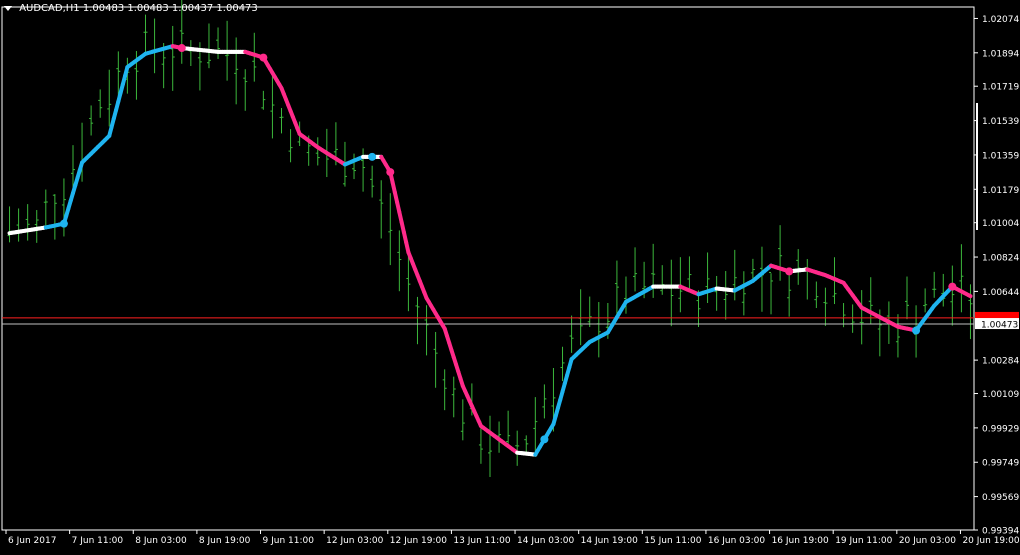 The width and height of the screenshot is (1020, 555). What do you see at coordinates (418, 541) in the screenshot?
I see `x-tick-label: 12 Jun 19:00` at bounding box center [418, 541].